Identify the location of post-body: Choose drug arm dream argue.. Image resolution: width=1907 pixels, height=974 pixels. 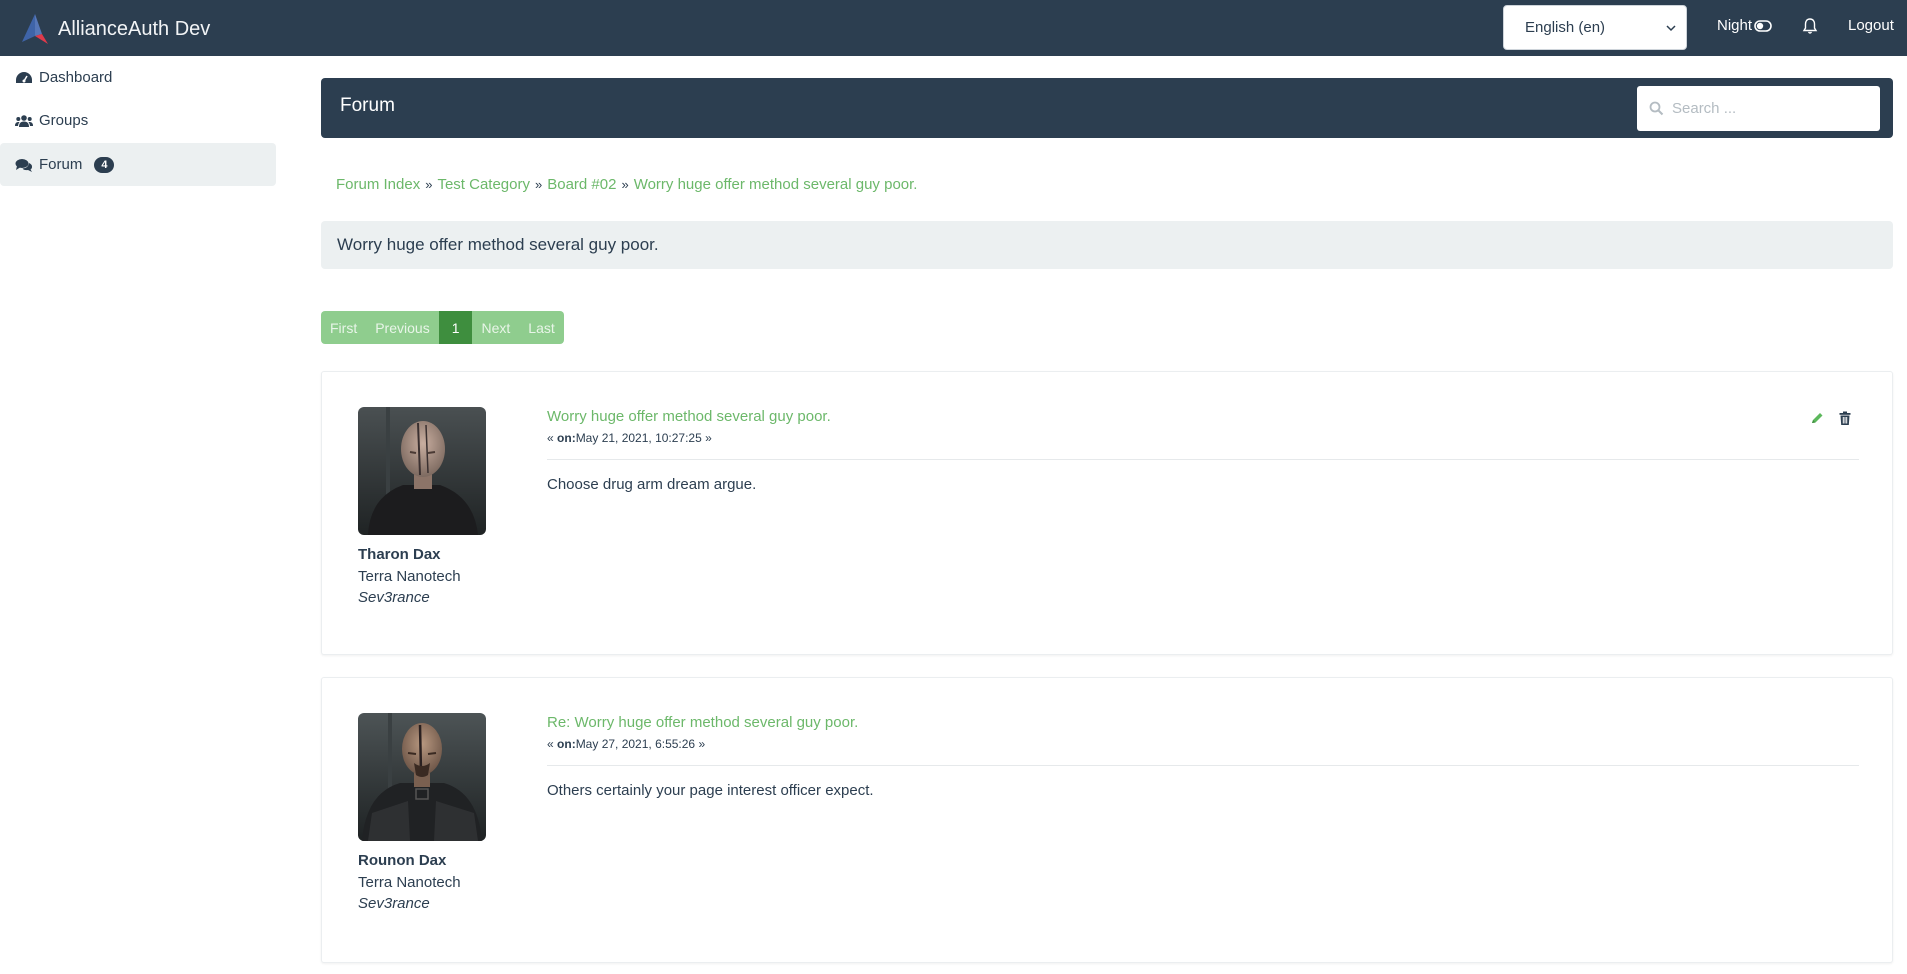
(652, 484).